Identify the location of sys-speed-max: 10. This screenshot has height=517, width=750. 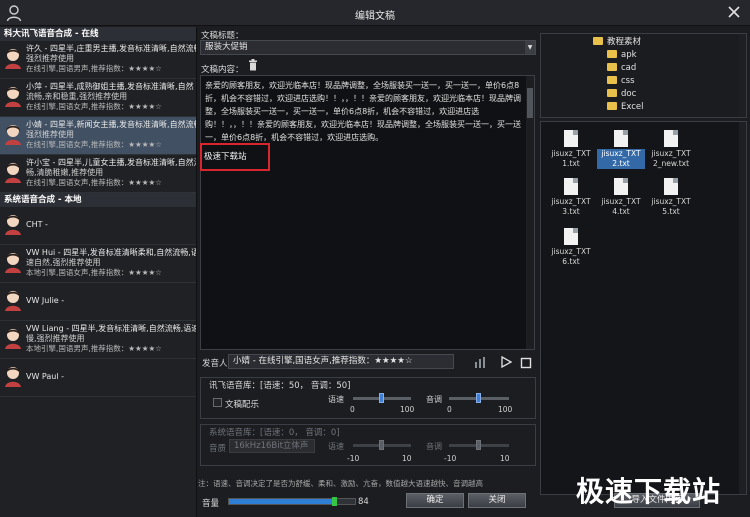
(407, 458).